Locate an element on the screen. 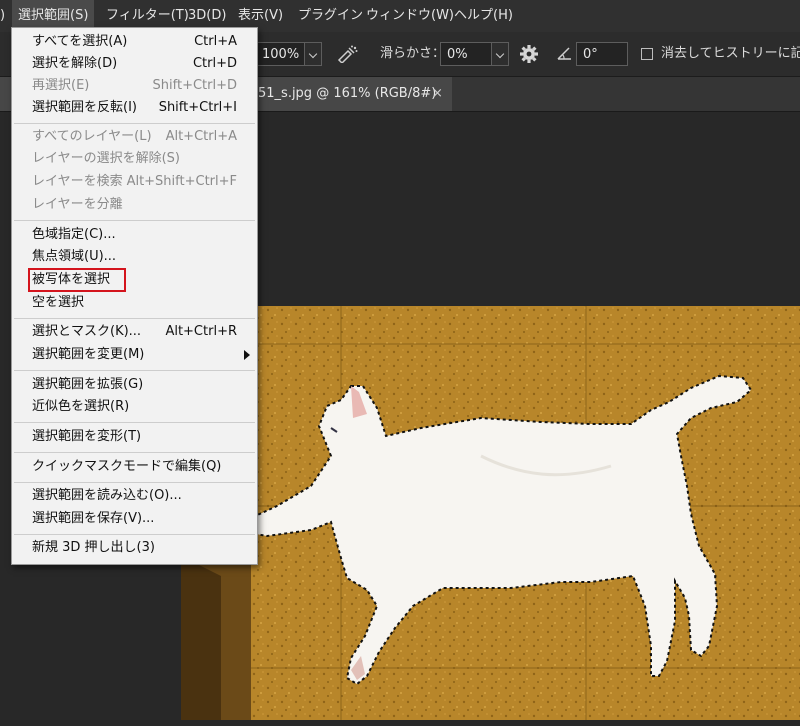 Image resolution: width=800 pixels, height=726 pixels. menu-item-shortcut: Shift+Ctrl+I is located at coordinates (197, 107).